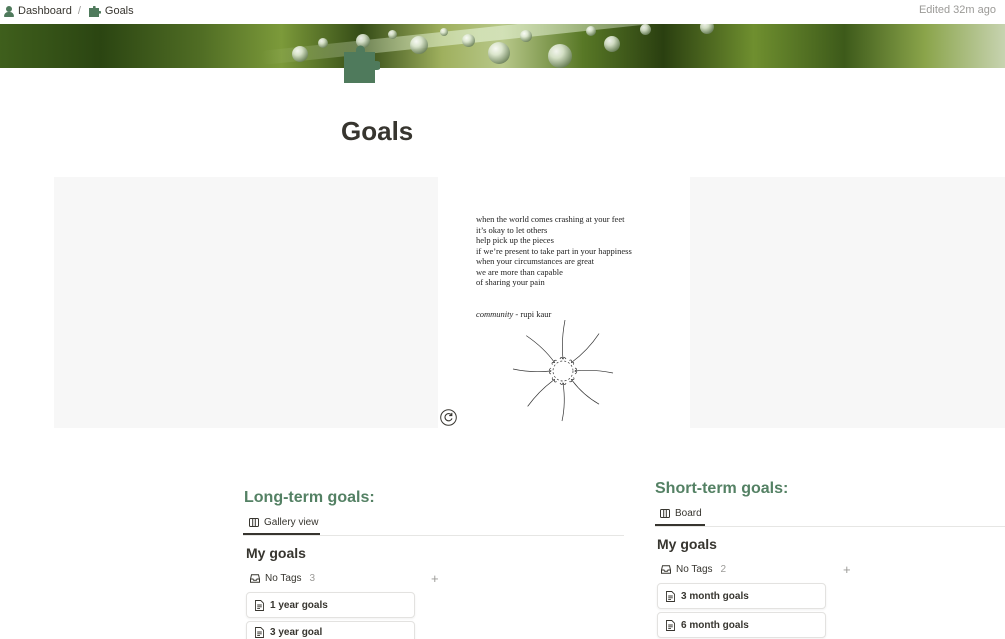  Describe the element at coordinates (510, 282) in the screenshot. I see `poem-line: of sharing your pain` at that location.